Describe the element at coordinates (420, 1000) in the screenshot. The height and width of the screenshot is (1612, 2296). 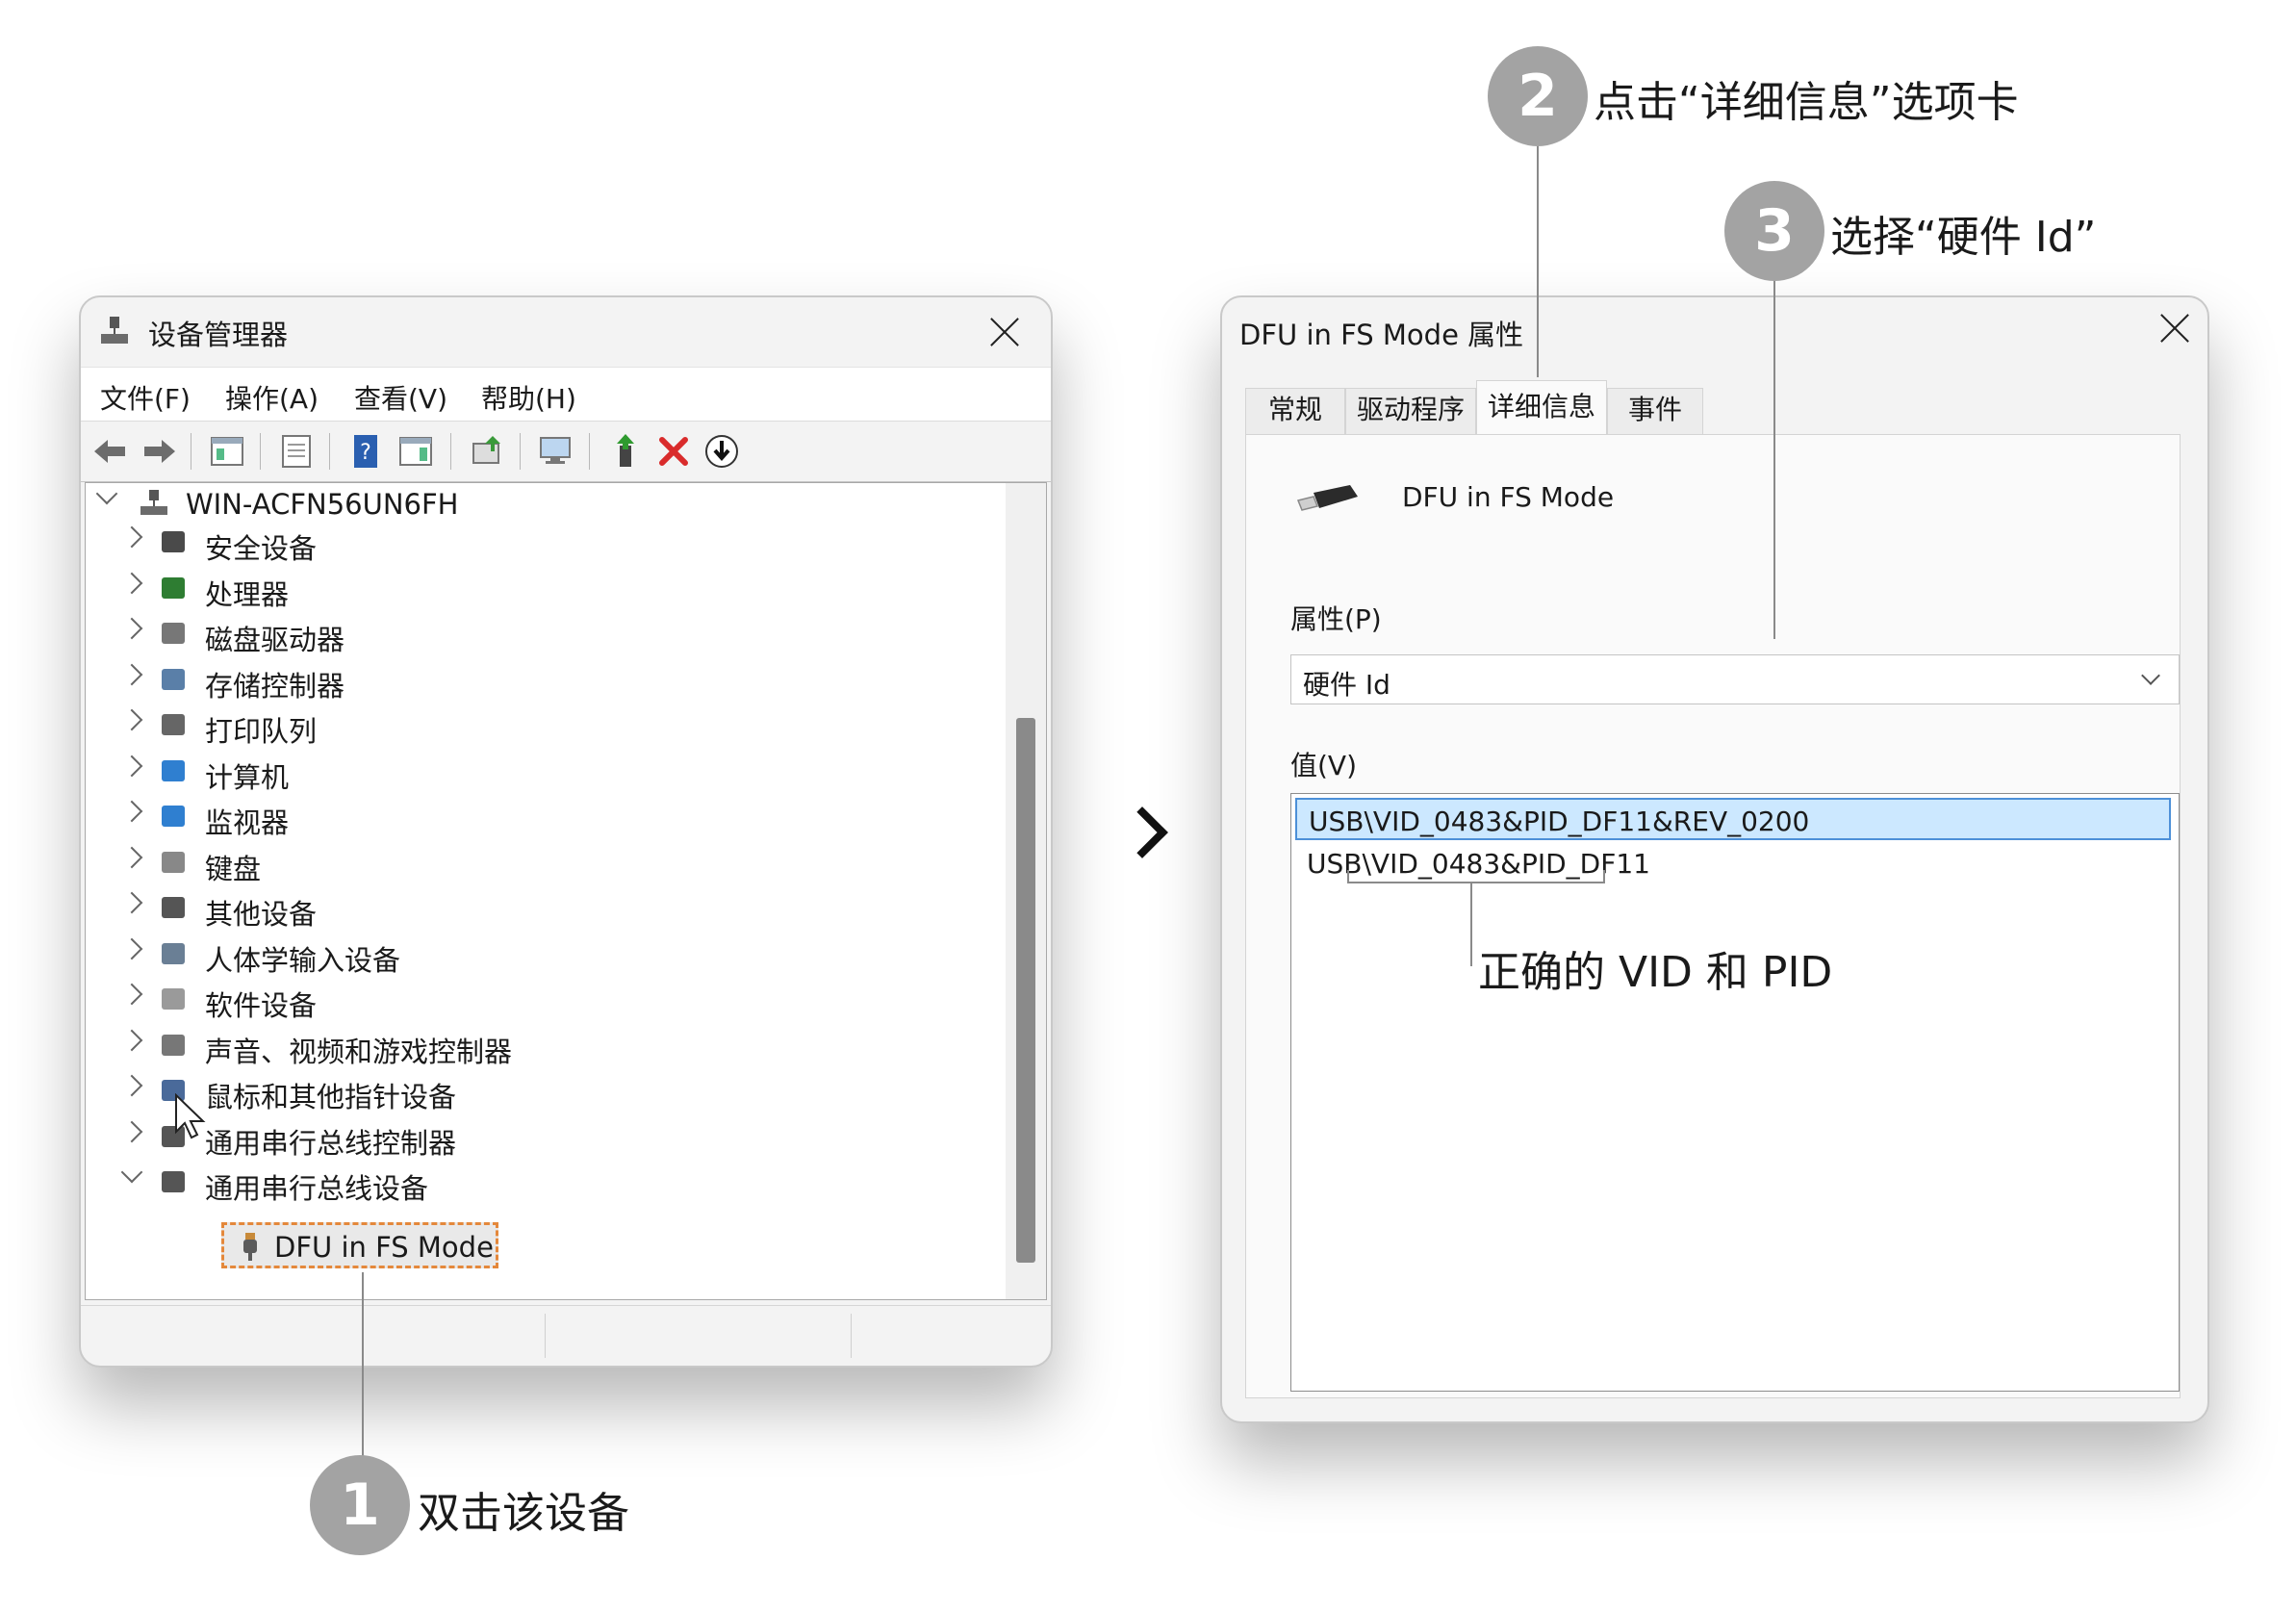
I see `tree-category-item: 软件设备` at that location.